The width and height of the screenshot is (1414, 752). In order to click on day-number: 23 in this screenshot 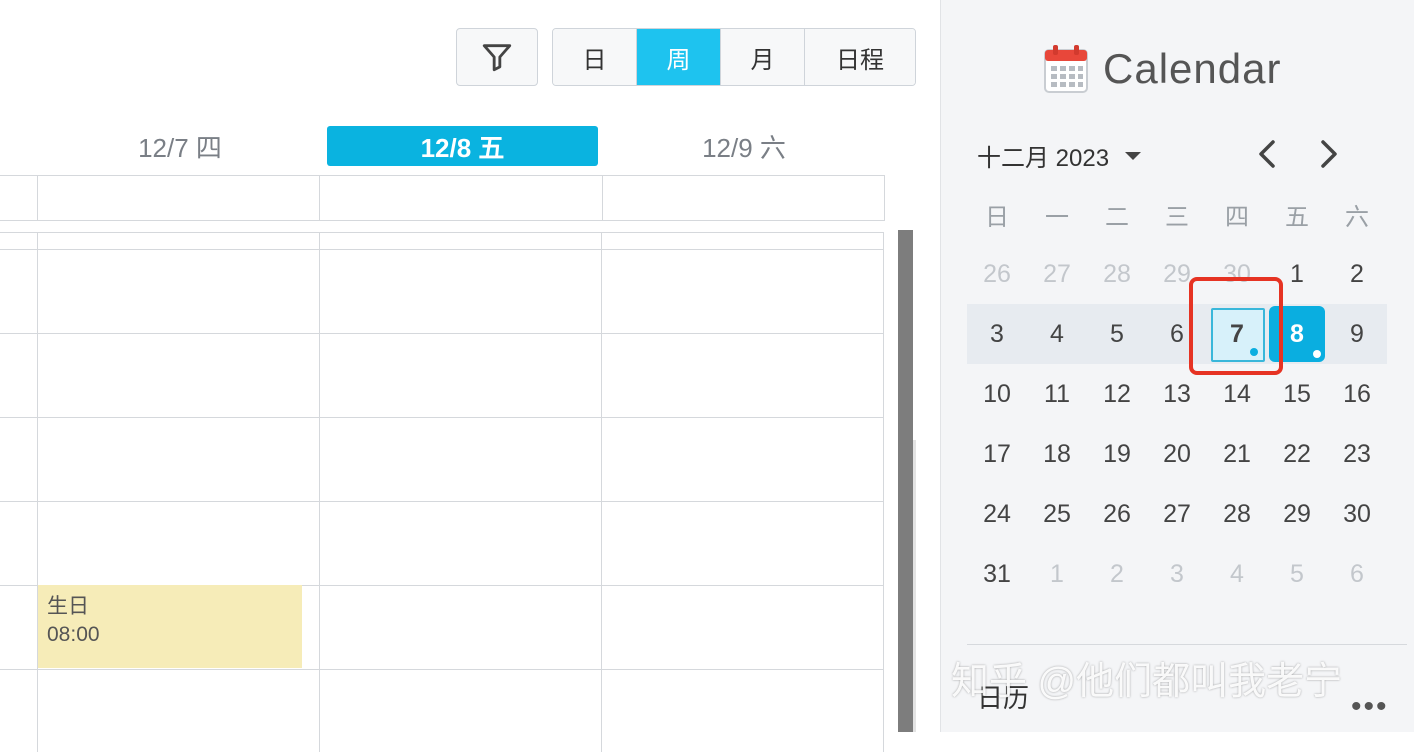, I will do `click(1357, 453)`.